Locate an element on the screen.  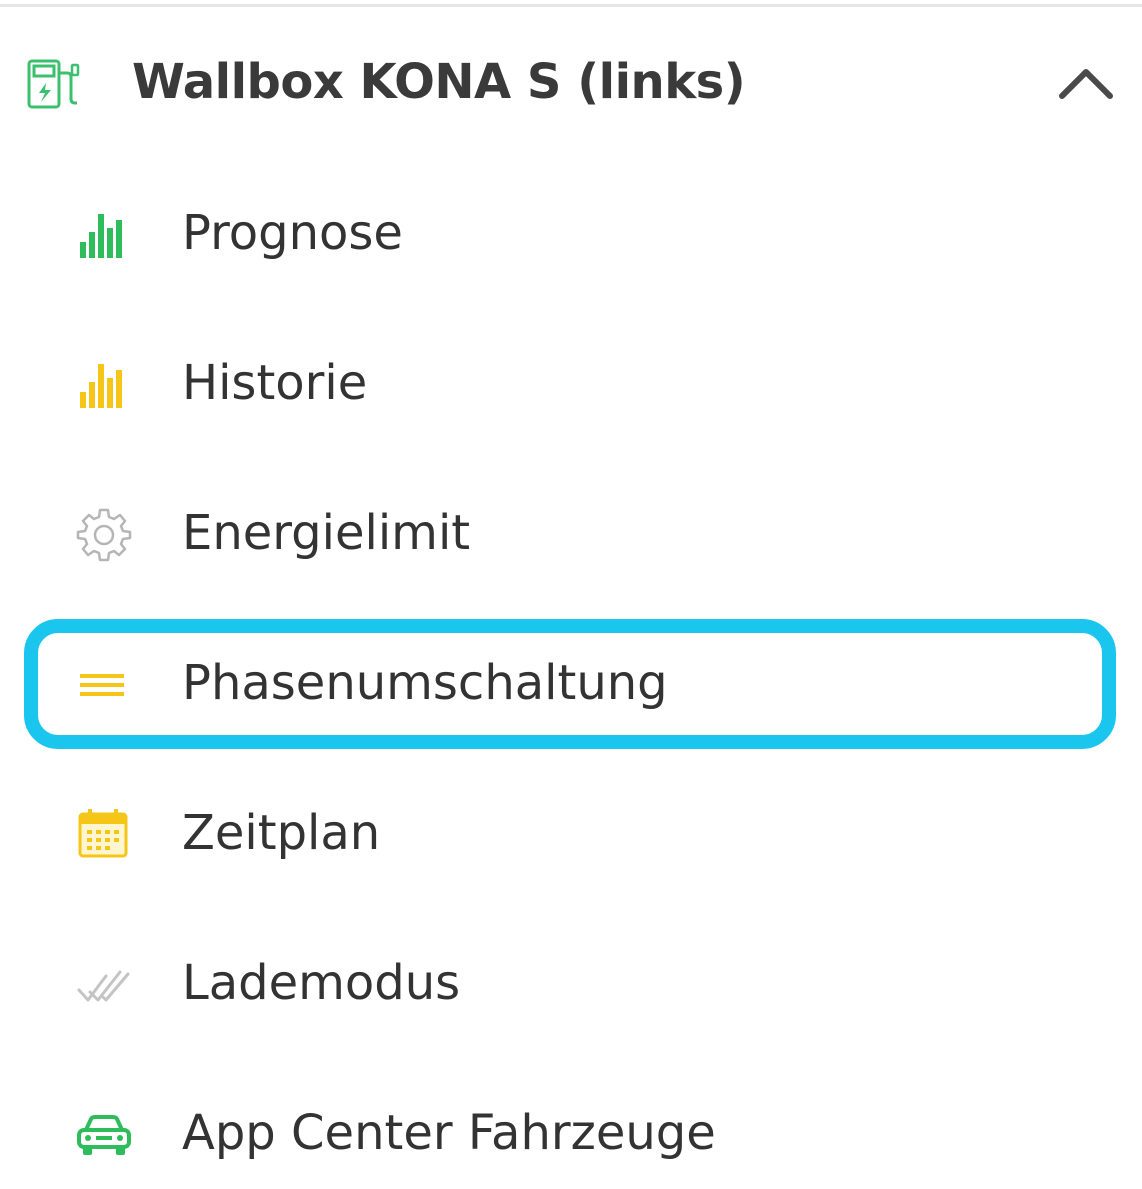
menu-item-label: Zeitplan is located at coordinates (281, 833).